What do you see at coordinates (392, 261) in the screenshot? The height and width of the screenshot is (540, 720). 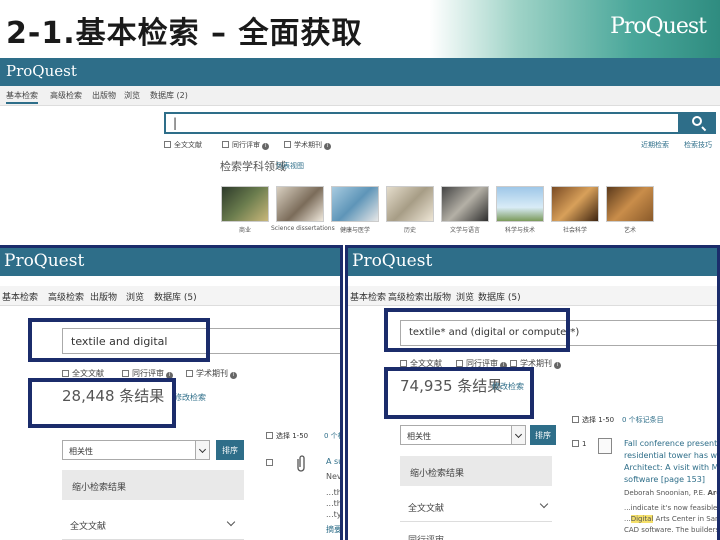 I see `right-logo: ProQuest` at bounding box center [392, 261].